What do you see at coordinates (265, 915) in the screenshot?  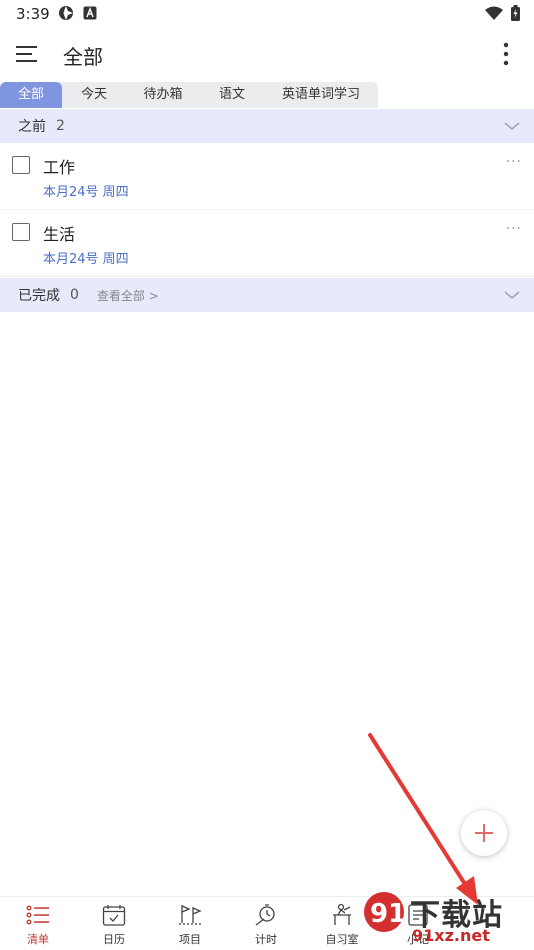 I see `timer-icon` at bounding box center [265, 915].